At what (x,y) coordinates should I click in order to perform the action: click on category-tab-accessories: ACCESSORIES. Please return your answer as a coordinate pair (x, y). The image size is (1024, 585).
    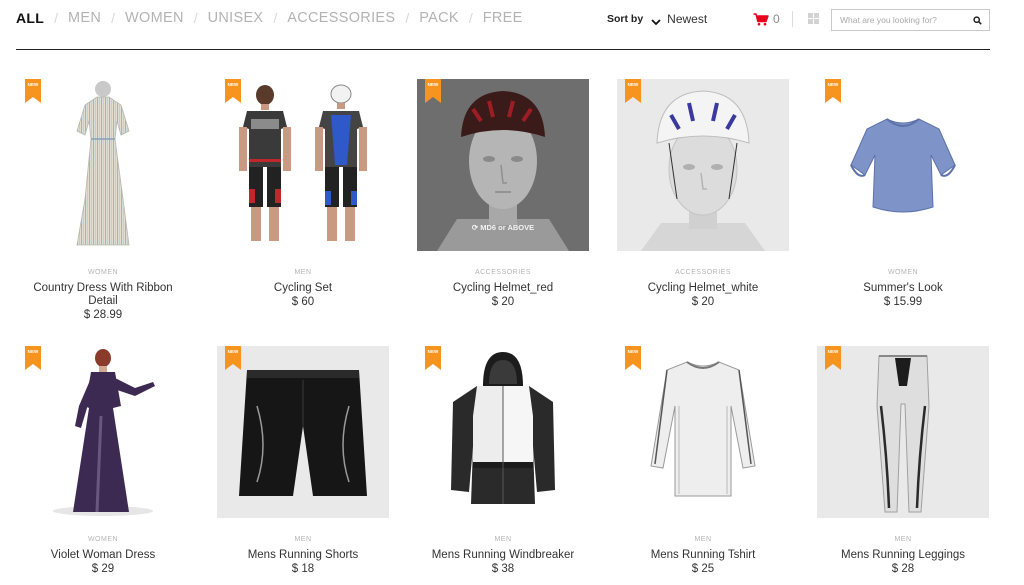
    Looking at the image, I should click on (341, 18).